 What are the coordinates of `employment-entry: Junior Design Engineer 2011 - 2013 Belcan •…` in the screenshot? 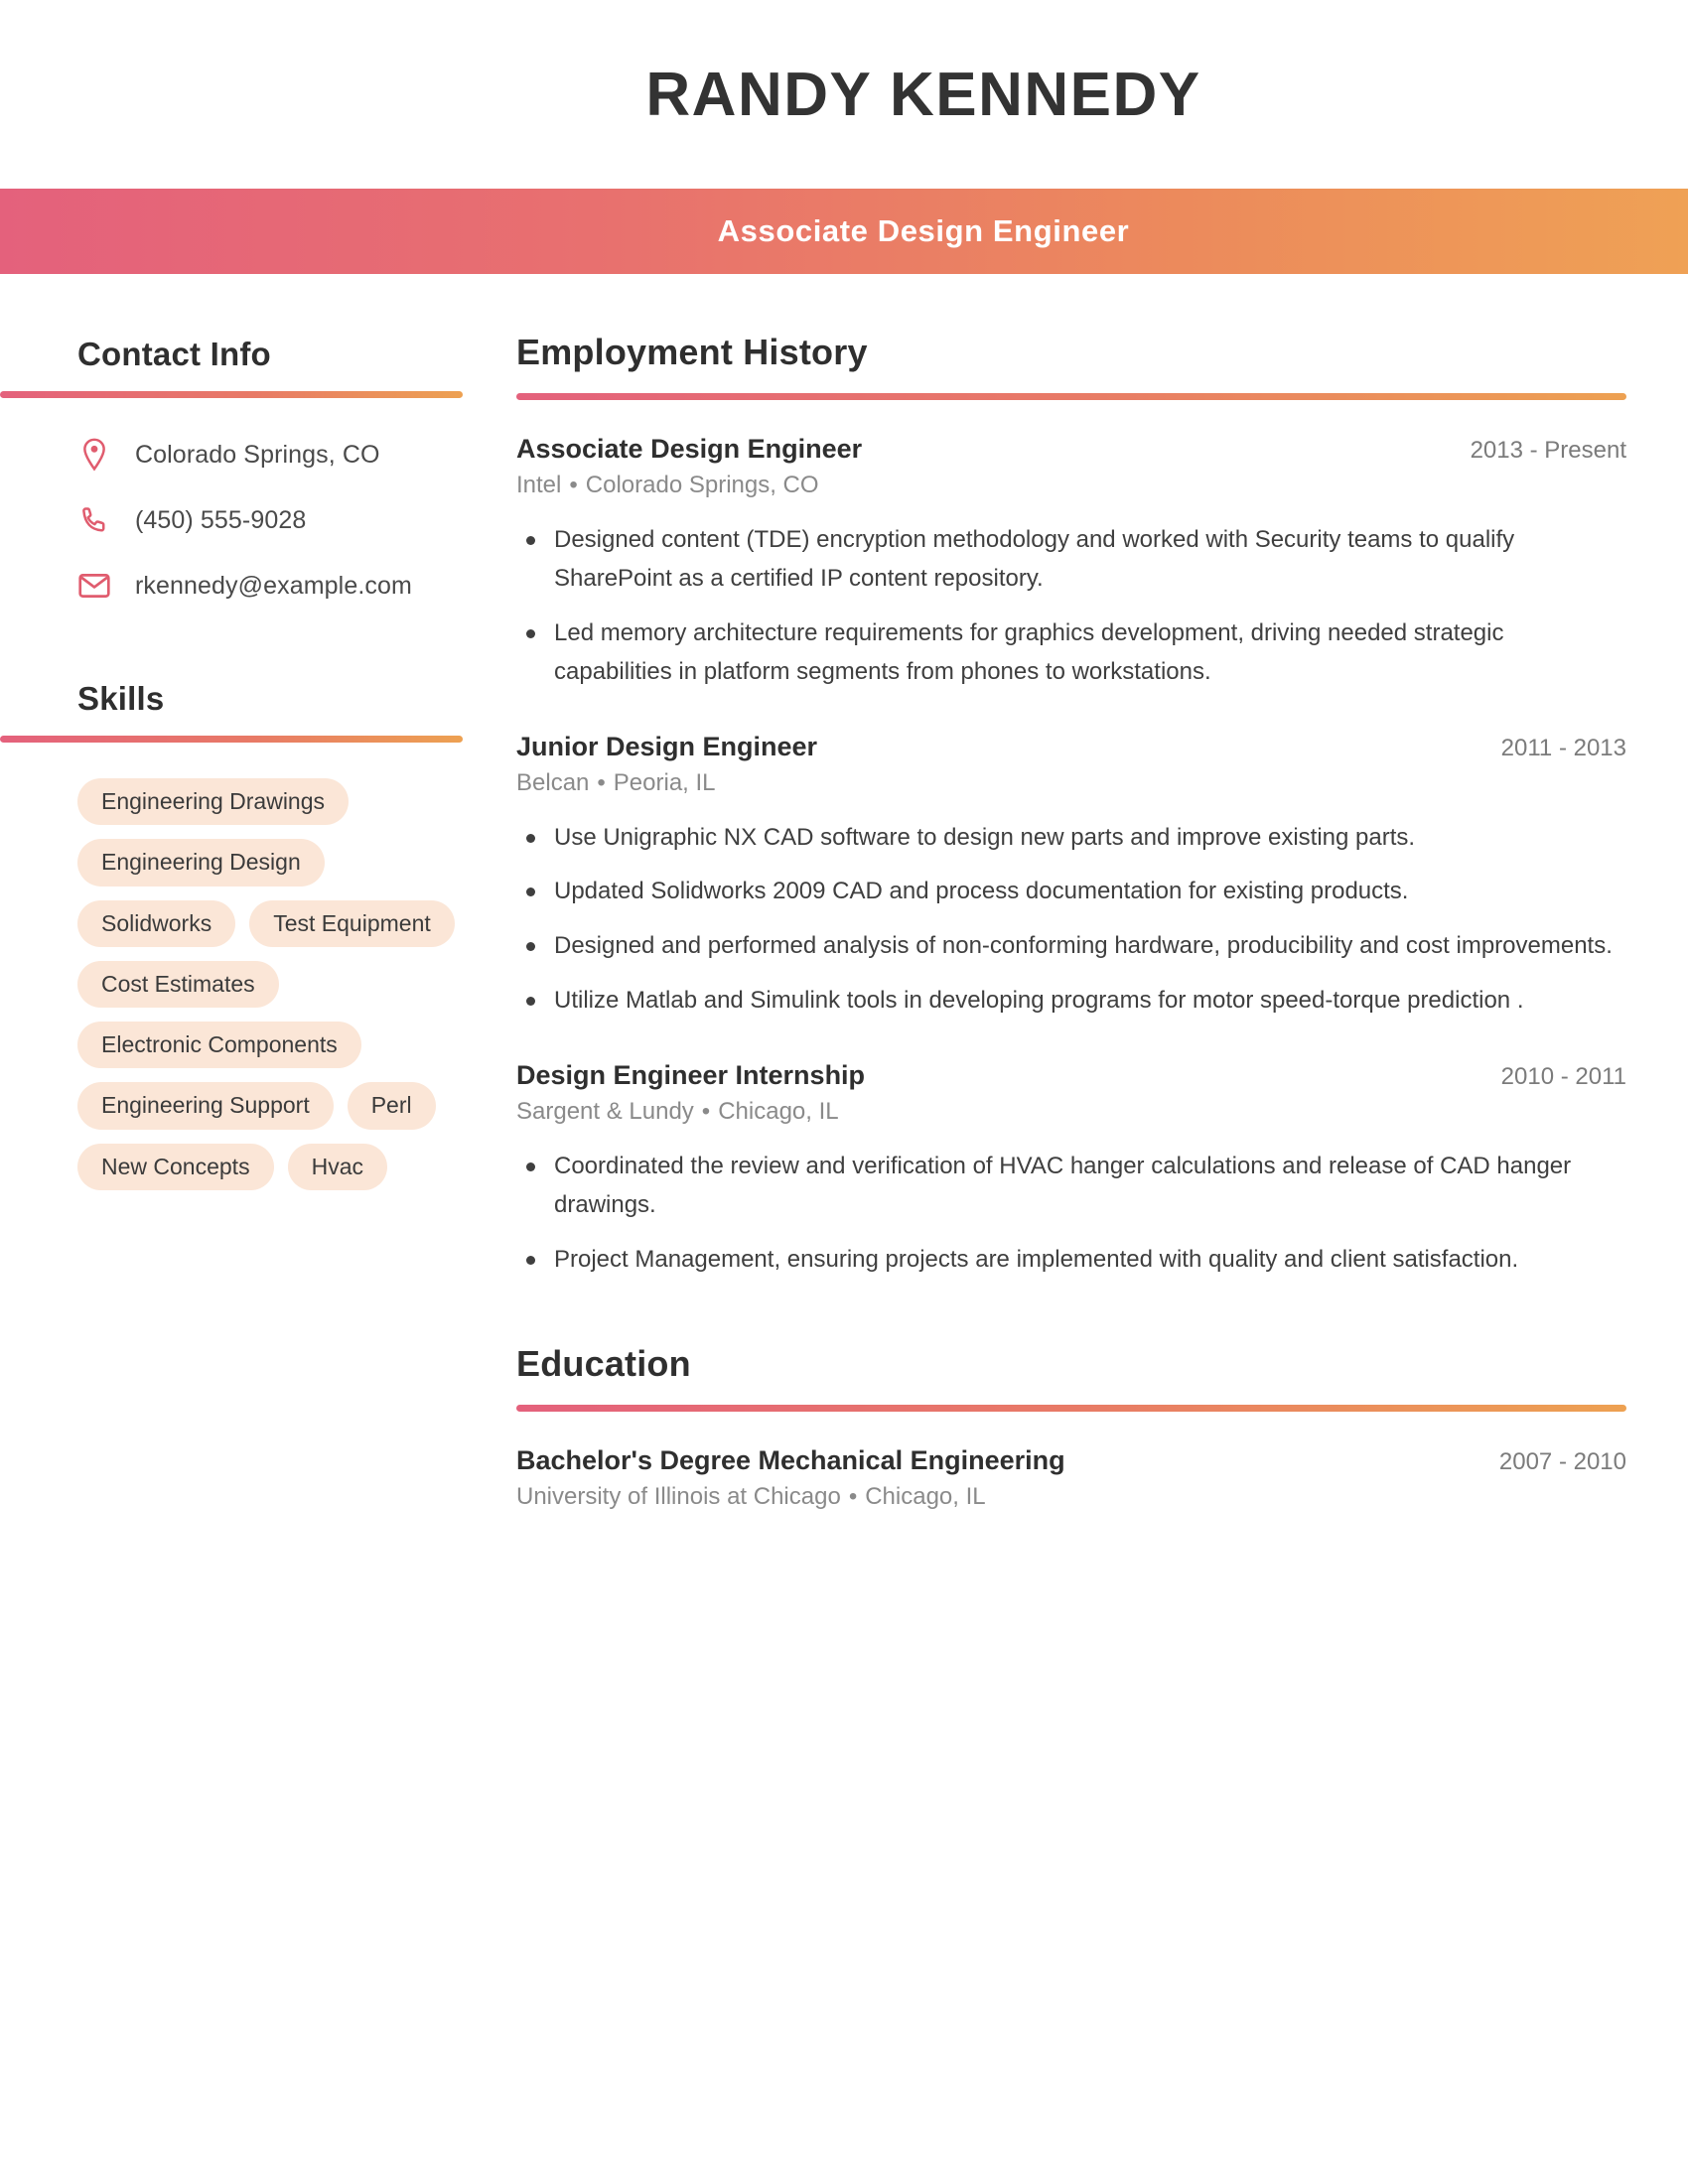 It's located at (1071, 877).